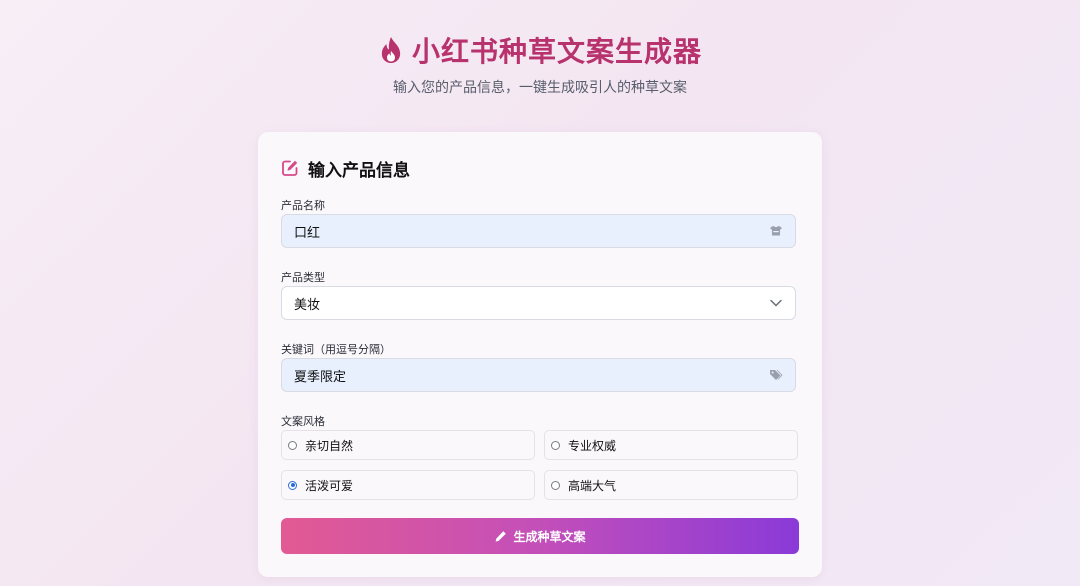  I want to click on generate-button: 生成种草文案, so click(540, 536).